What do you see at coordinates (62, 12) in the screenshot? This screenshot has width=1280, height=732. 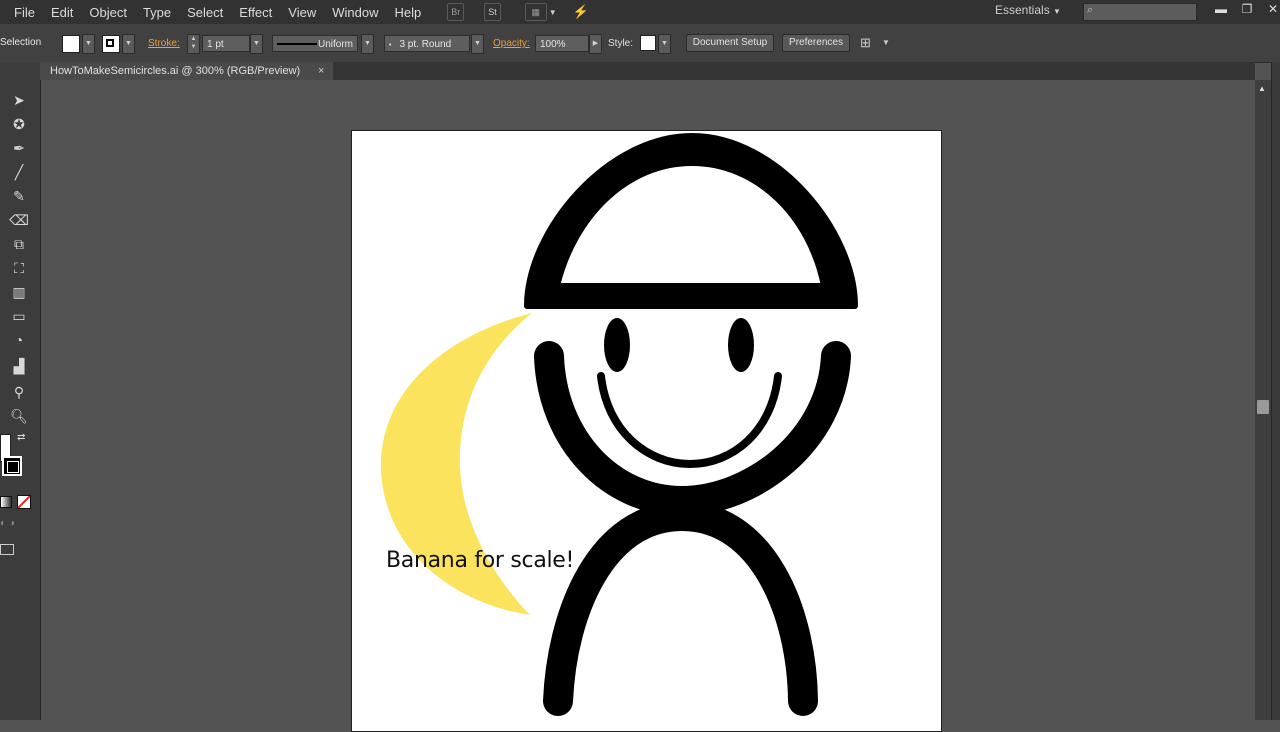 I see `menu-edit: Edit` at bounding box center [62, 12].